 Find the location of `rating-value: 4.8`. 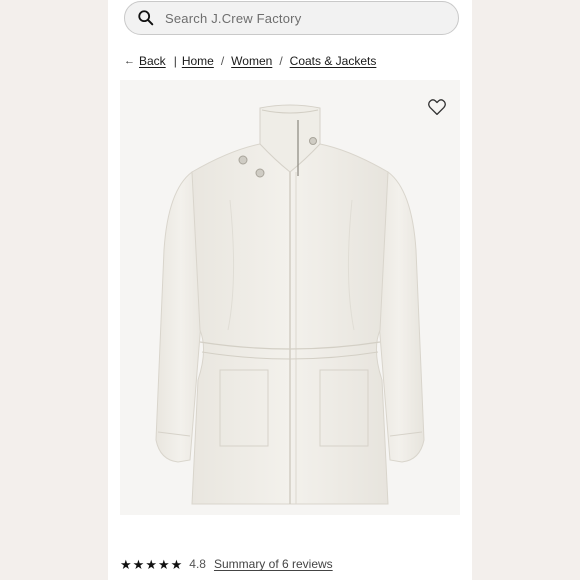

rating-value: 4.8 is located at coordinates (197, 564).